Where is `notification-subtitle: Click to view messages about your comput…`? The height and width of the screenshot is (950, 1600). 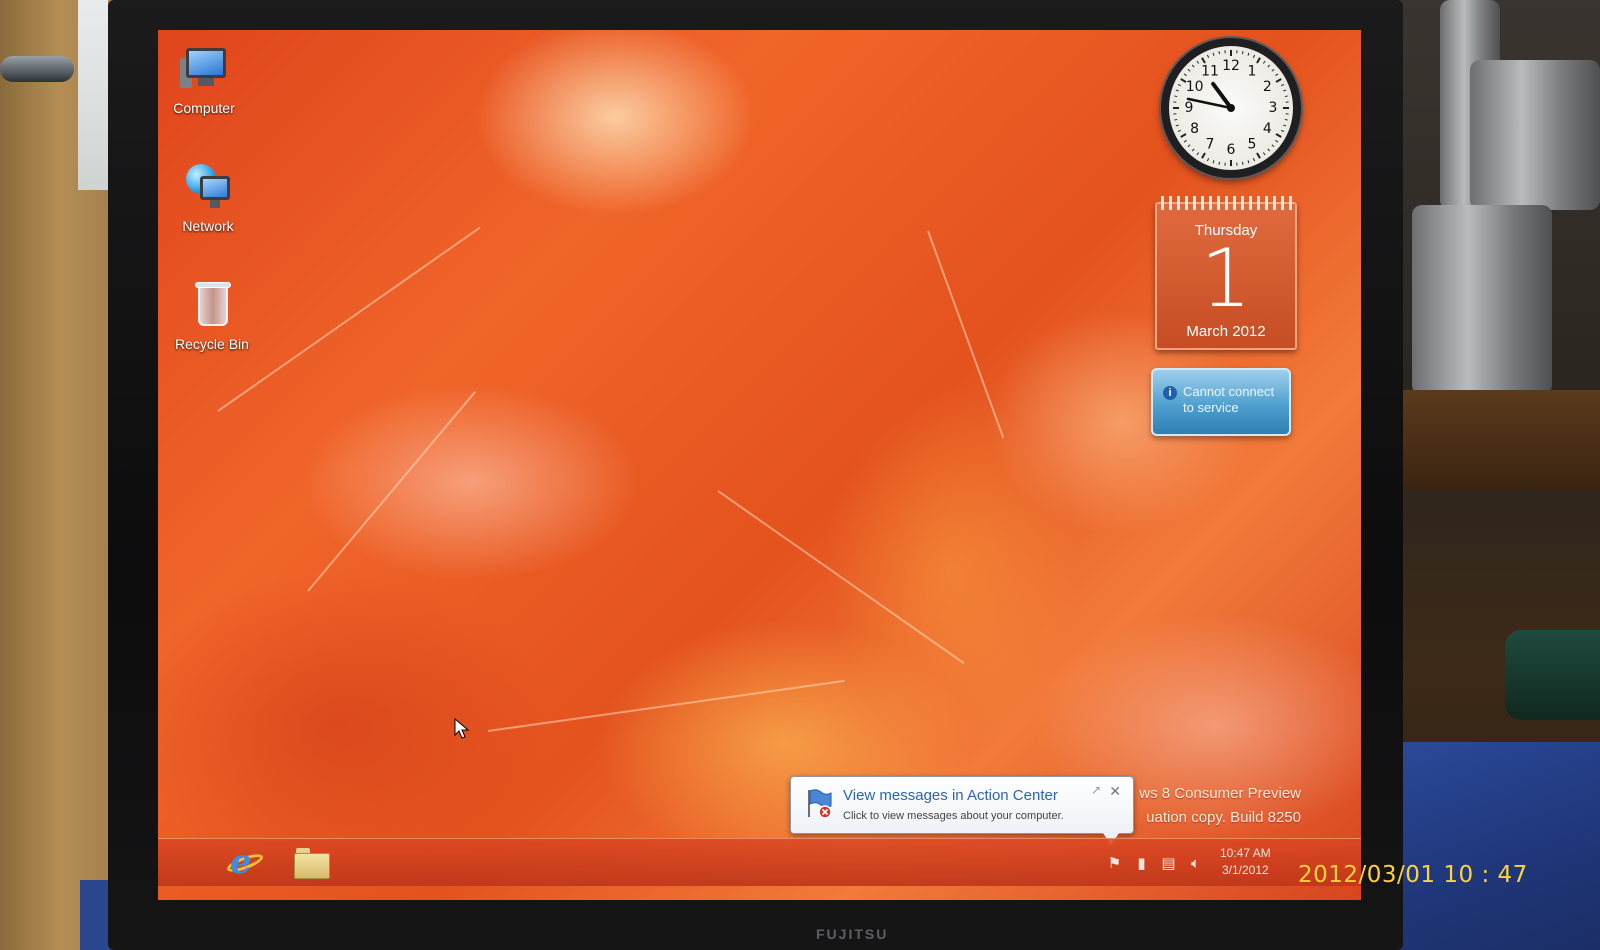
notification-subtitle: Click to view messages about your comput… is located at coordinates (953, 816).